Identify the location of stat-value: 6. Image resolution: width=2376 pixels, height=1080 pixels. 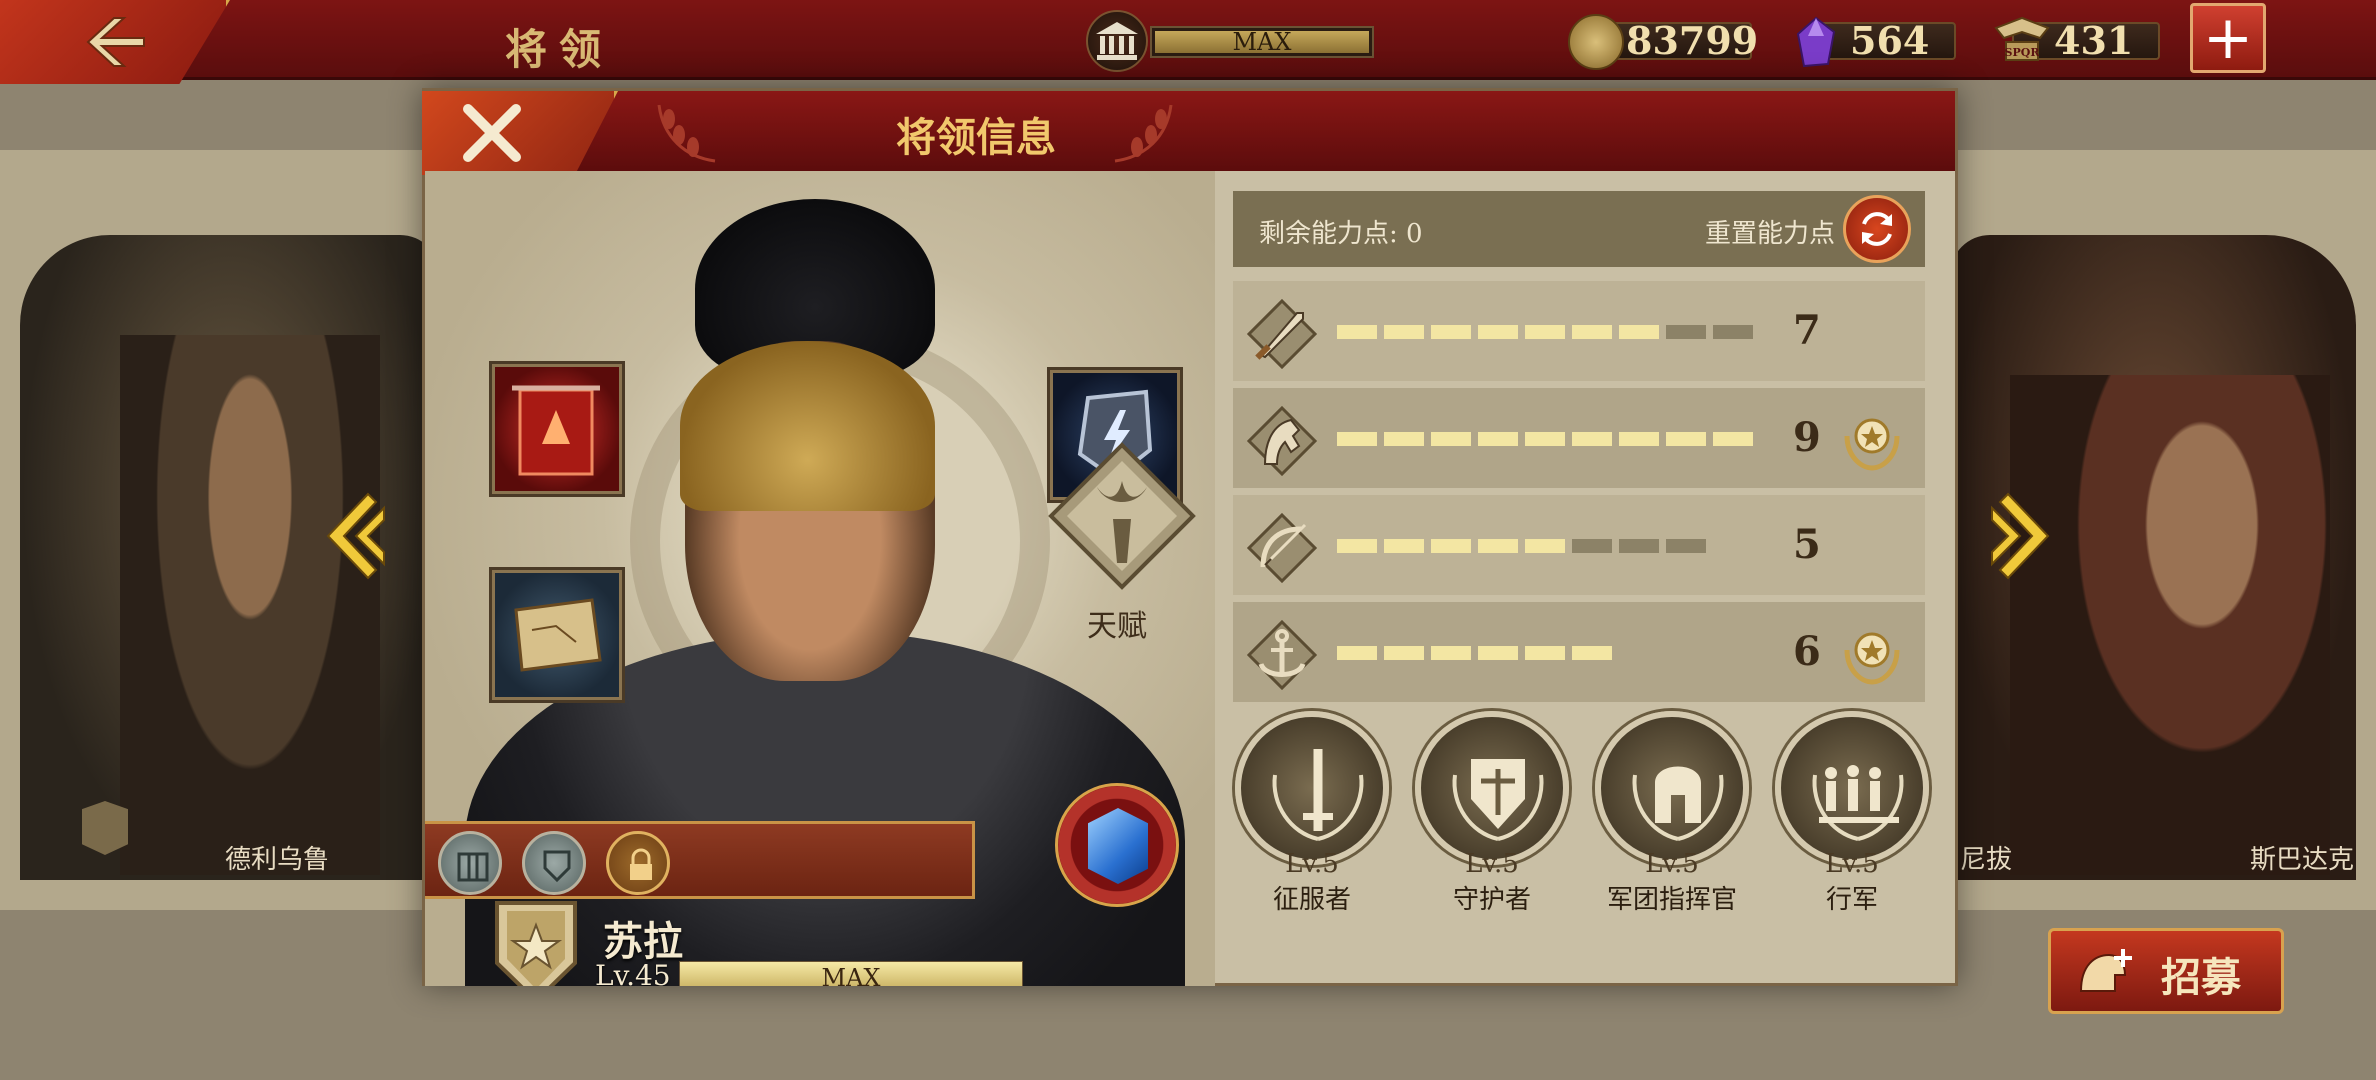
(1807, 651).